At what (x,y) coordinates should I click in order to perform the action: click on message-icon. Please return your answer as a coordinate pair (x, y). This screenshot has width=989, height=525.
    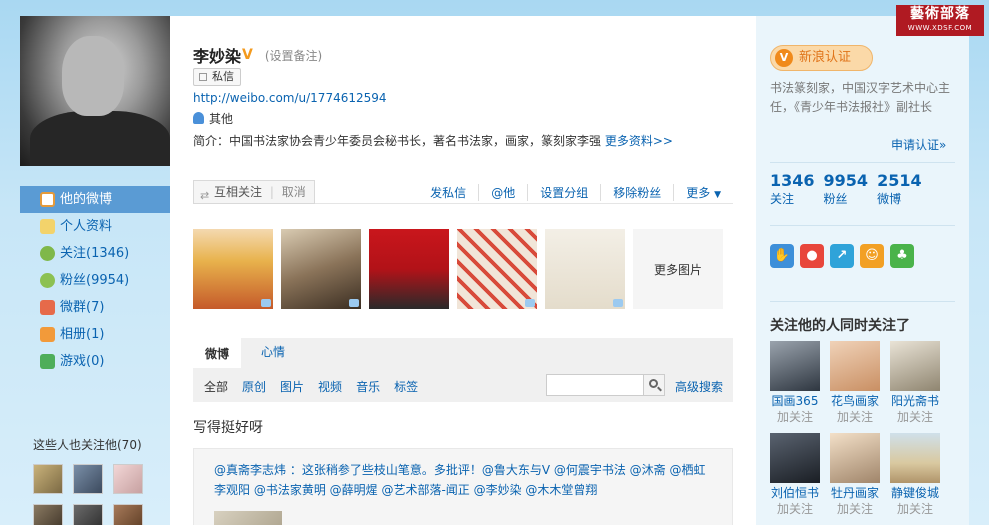
    Looking at the image, I should click on (203, 77).